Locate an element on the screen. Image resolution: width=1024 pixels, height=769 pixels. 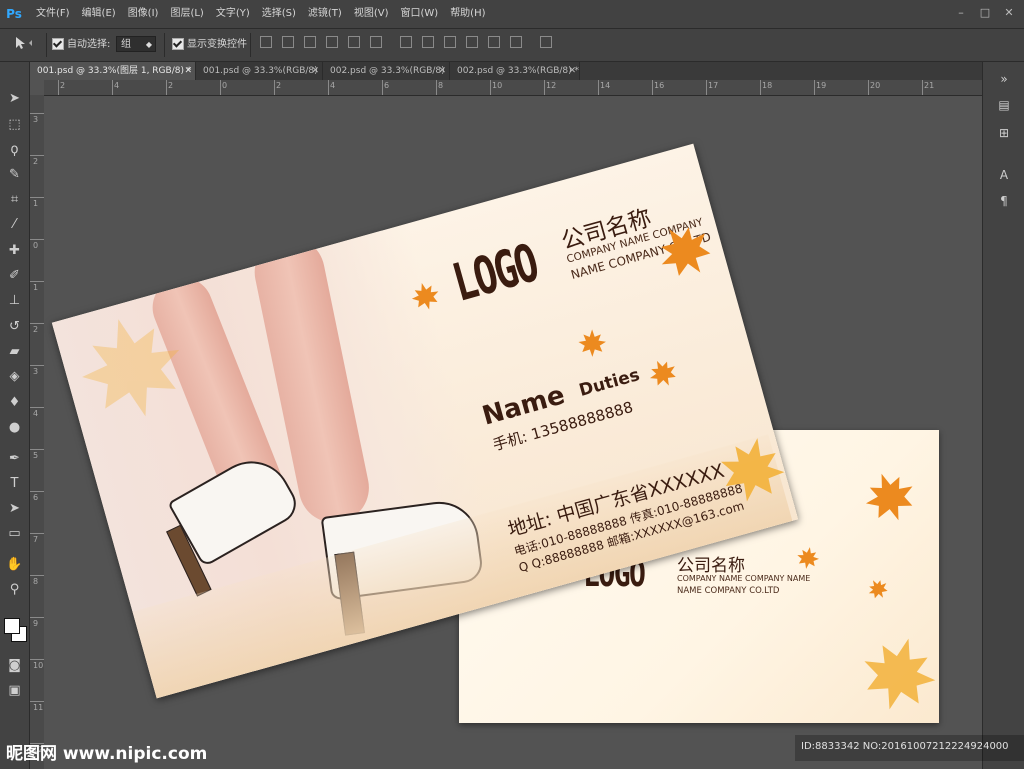
quick-select-tool-icon: ✎ is located at coordinates (14, 174).